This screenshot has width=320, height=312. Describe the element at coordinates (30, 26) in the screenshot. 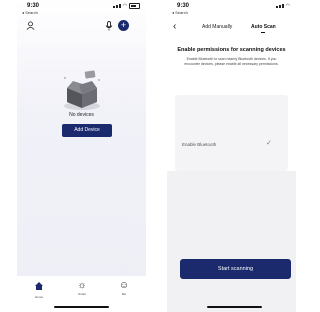

I see `person-icon` at that location.